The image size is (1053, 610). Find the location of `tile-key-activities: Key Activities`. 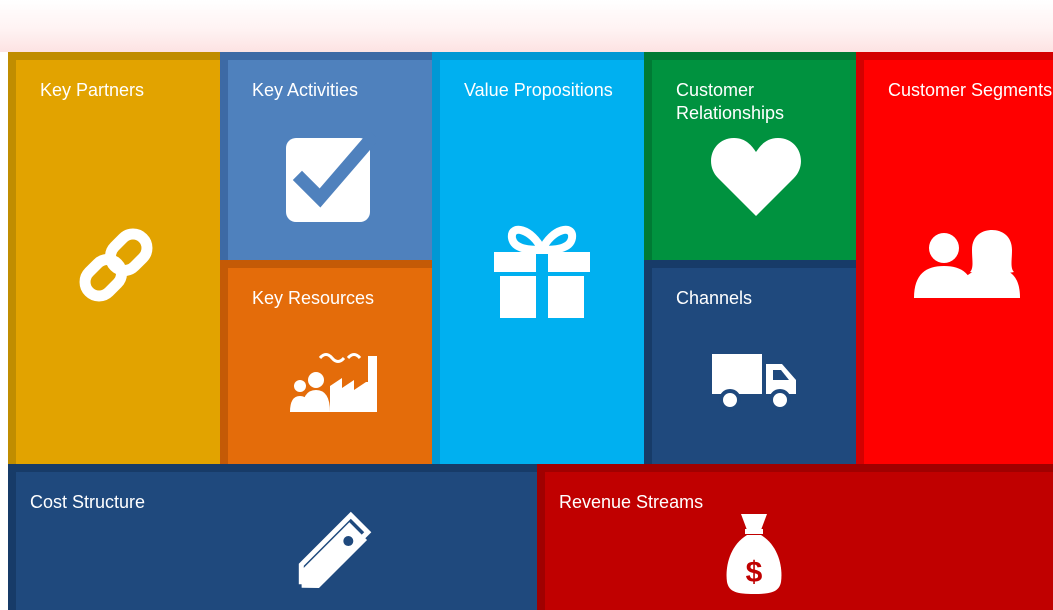

tile-key-activities: Key Activities is located at coordinates (326, 156).